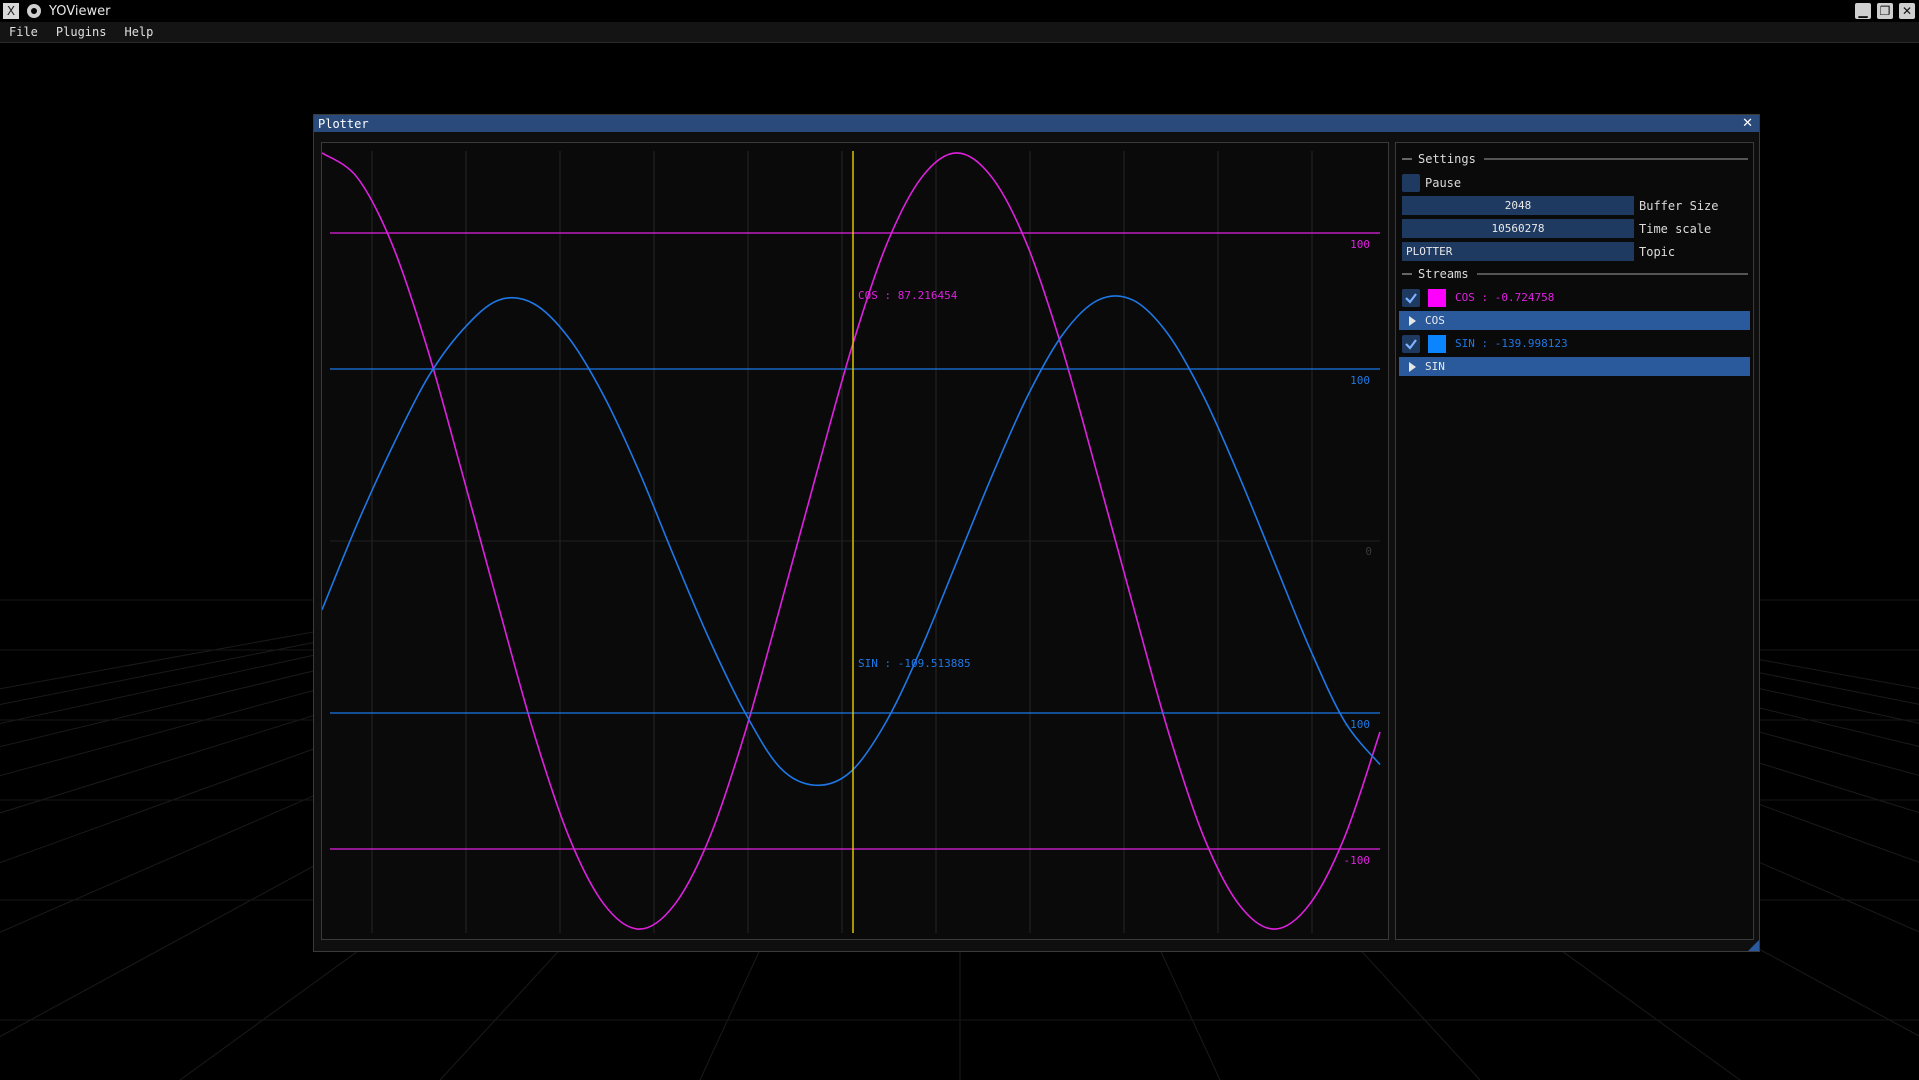 Image resolution: width=1919 pixels, height=1080 pixels. What do you see at coordinates (1518, 228) in the screenshot?
I see `time-scale-slider: 10560278` at bounding box center [1518, 228].